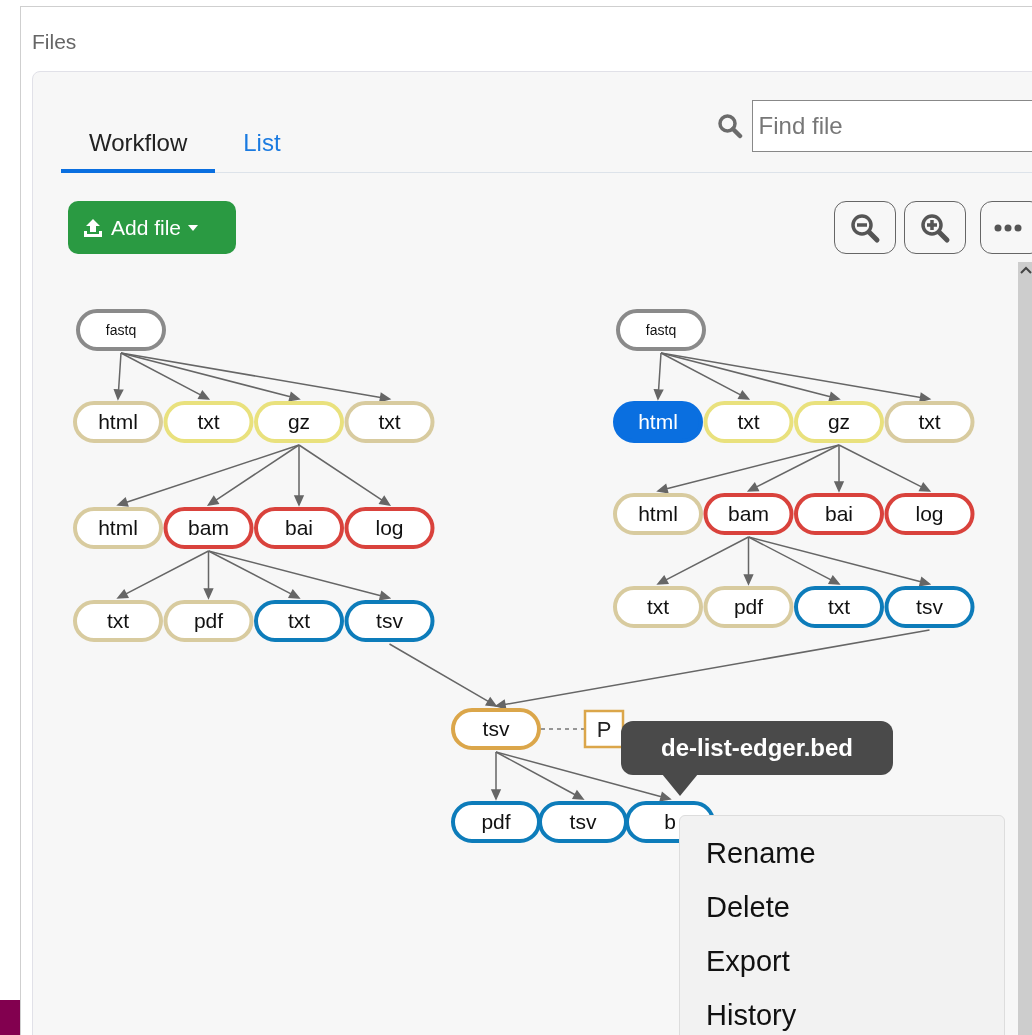  What do you see at coordinates (729, 126) in the screenshot?
I see `search-icon` at bounding box center [729, 126].